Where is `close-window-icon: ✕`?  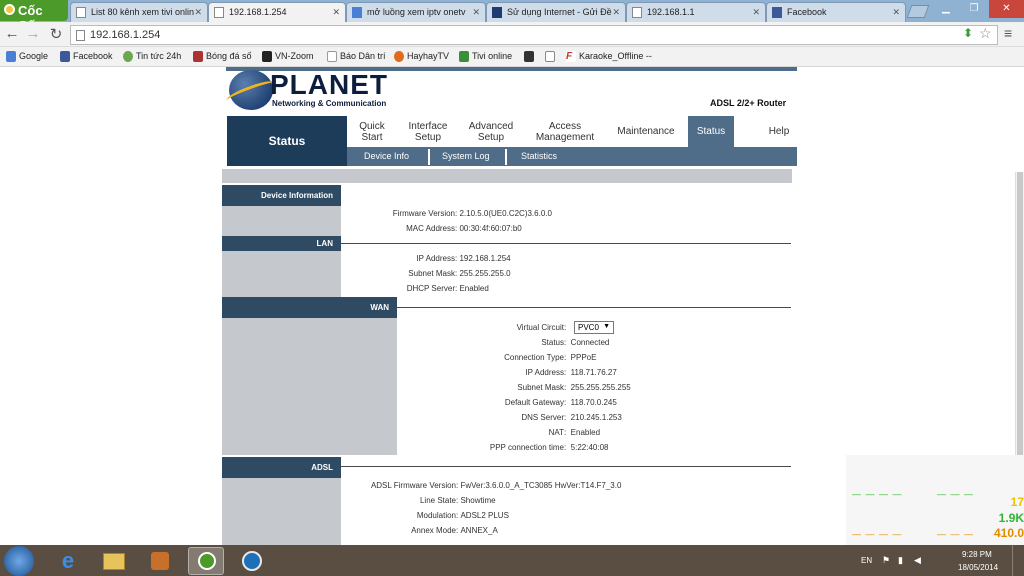 close-window-icon: ✕ is located at coordinates (1006, 9).